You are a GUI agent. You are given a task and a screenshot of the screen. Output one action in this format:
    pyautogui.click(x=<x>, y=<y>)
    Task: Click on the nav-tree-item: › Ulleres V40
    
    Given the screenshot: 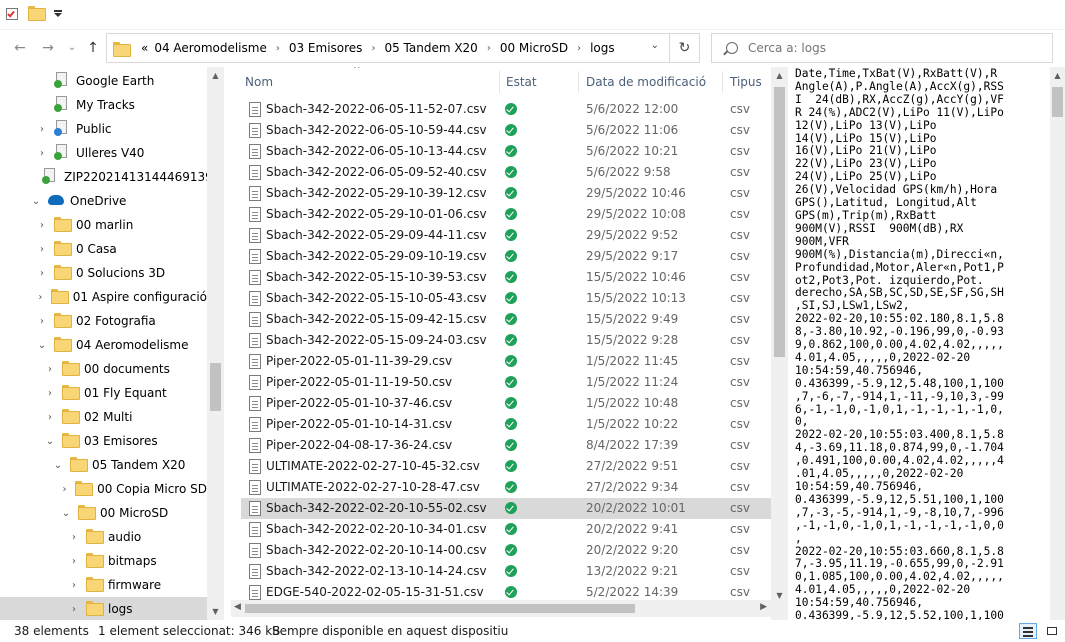 What is the action you would take?
    pyautogui.click(x=103, y=153)
    